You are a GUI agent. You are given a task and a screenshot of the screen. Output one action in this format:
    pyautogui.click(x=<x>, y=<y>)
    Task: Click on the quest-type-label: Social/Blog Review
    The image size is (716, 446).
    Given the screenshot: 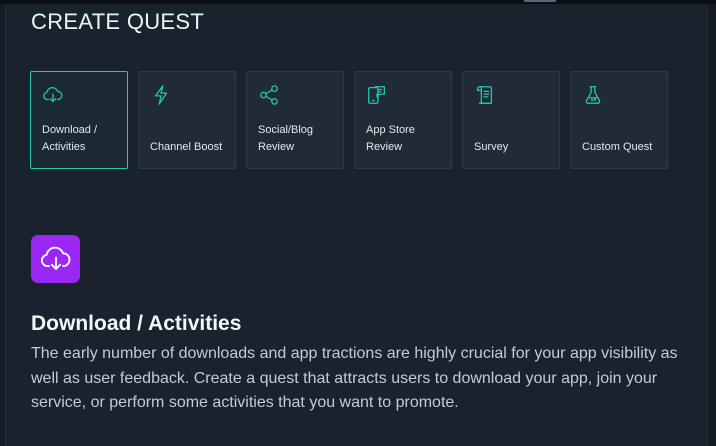 What is the action you would take?
    pyautogui.click(x=286, y=138)
    